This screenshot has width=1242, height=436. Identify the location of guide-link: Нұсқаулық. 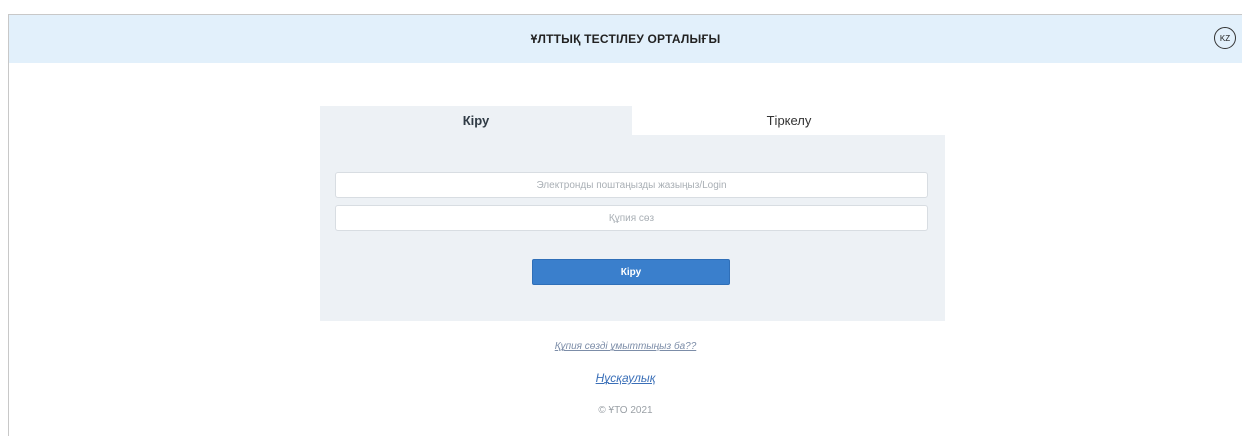
(626, 378).